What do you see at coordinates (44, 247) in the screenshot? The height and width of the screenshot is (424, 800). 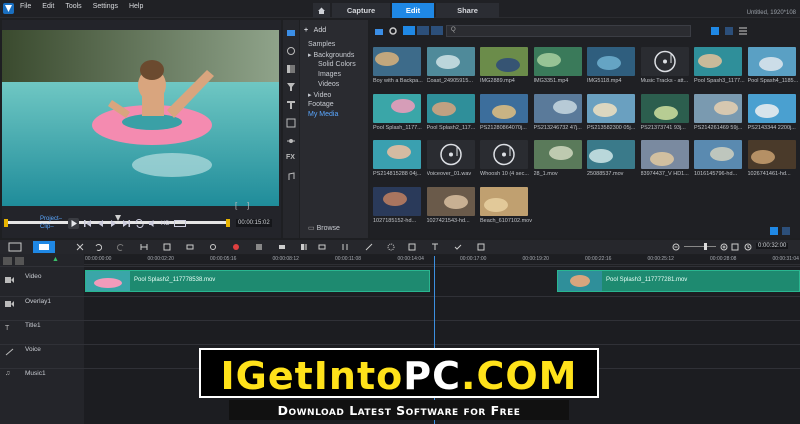 I see `timeline-view-button` at bounding box center [44, 247].